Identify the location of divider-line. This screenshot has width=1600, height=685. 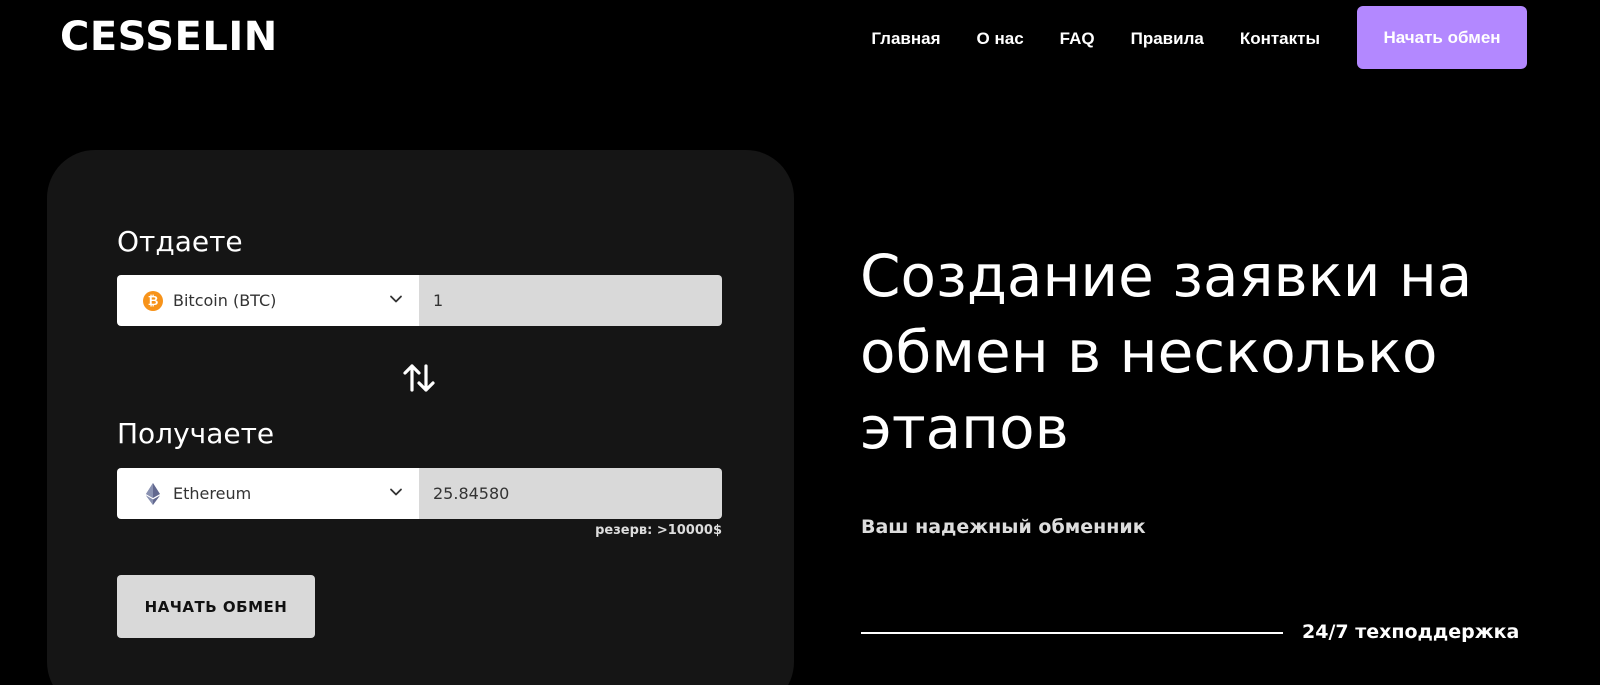
(1072, 633).